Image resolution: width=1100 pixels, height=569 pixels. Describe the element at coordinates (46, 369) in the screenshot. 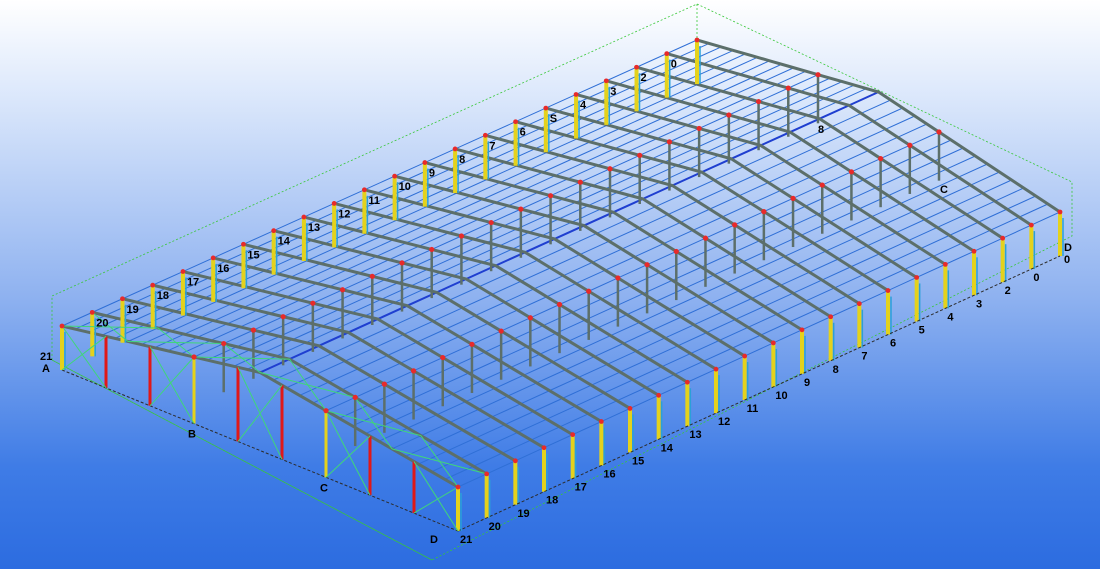

I see `end-grid-label: A` at that location.